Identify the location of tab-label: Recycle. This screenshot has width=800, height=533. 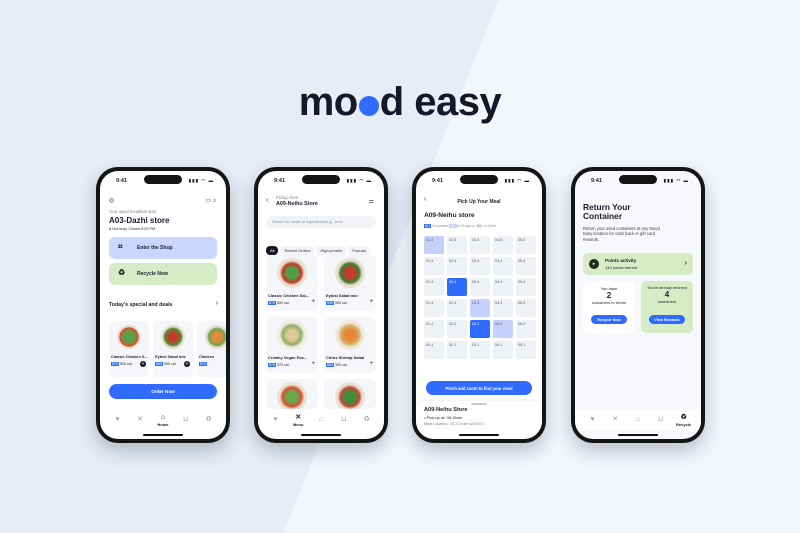
(684, 424).